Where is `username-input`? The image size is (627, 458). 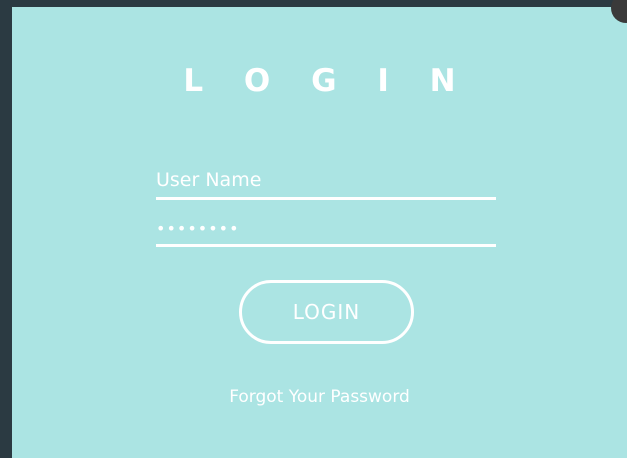 username-input is located at coordinates (326, 180).